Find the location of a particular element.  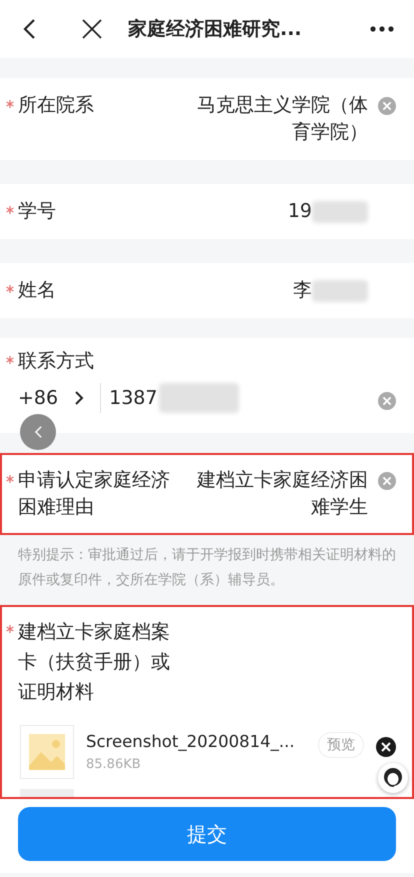

chevron-right-icon is located at coordinates (79, 398).